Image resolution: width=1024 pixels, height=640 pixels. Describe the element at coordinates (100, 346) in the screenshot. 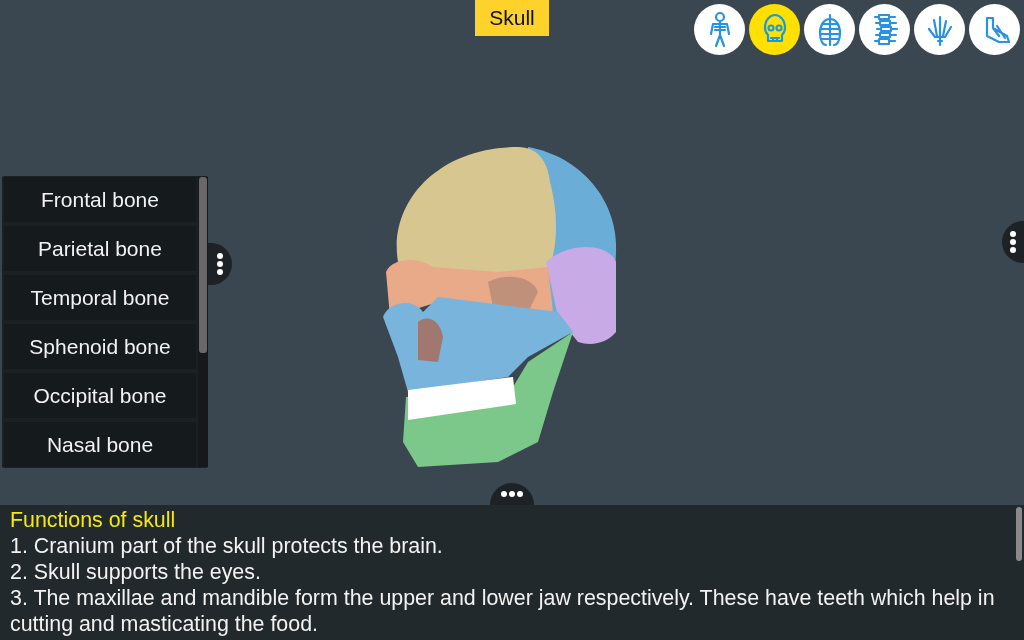

I see `bone-list-item: Sphenoid bone` at that location.